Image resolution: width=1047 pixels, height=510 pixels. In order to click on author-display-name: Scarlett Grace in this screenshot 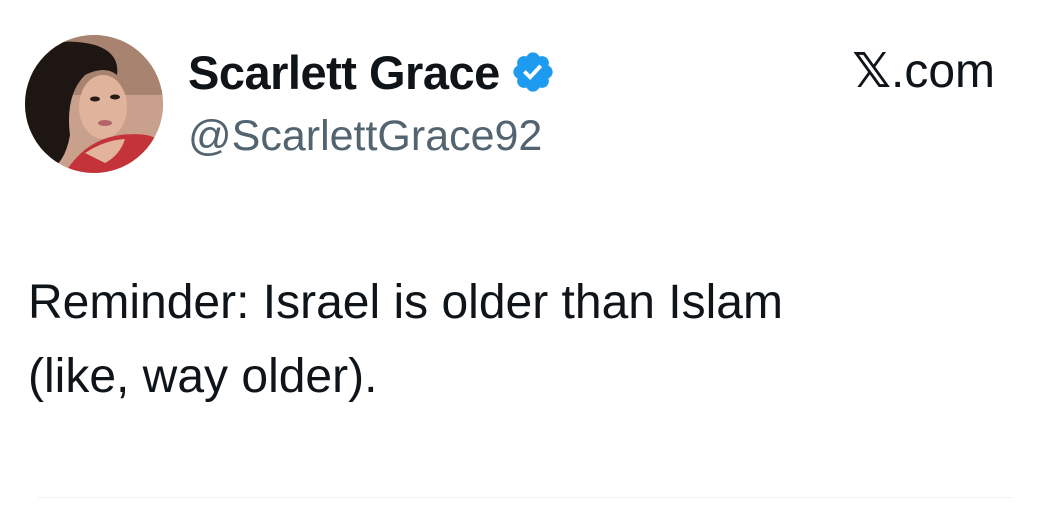, I will do `click(344, 72)`.